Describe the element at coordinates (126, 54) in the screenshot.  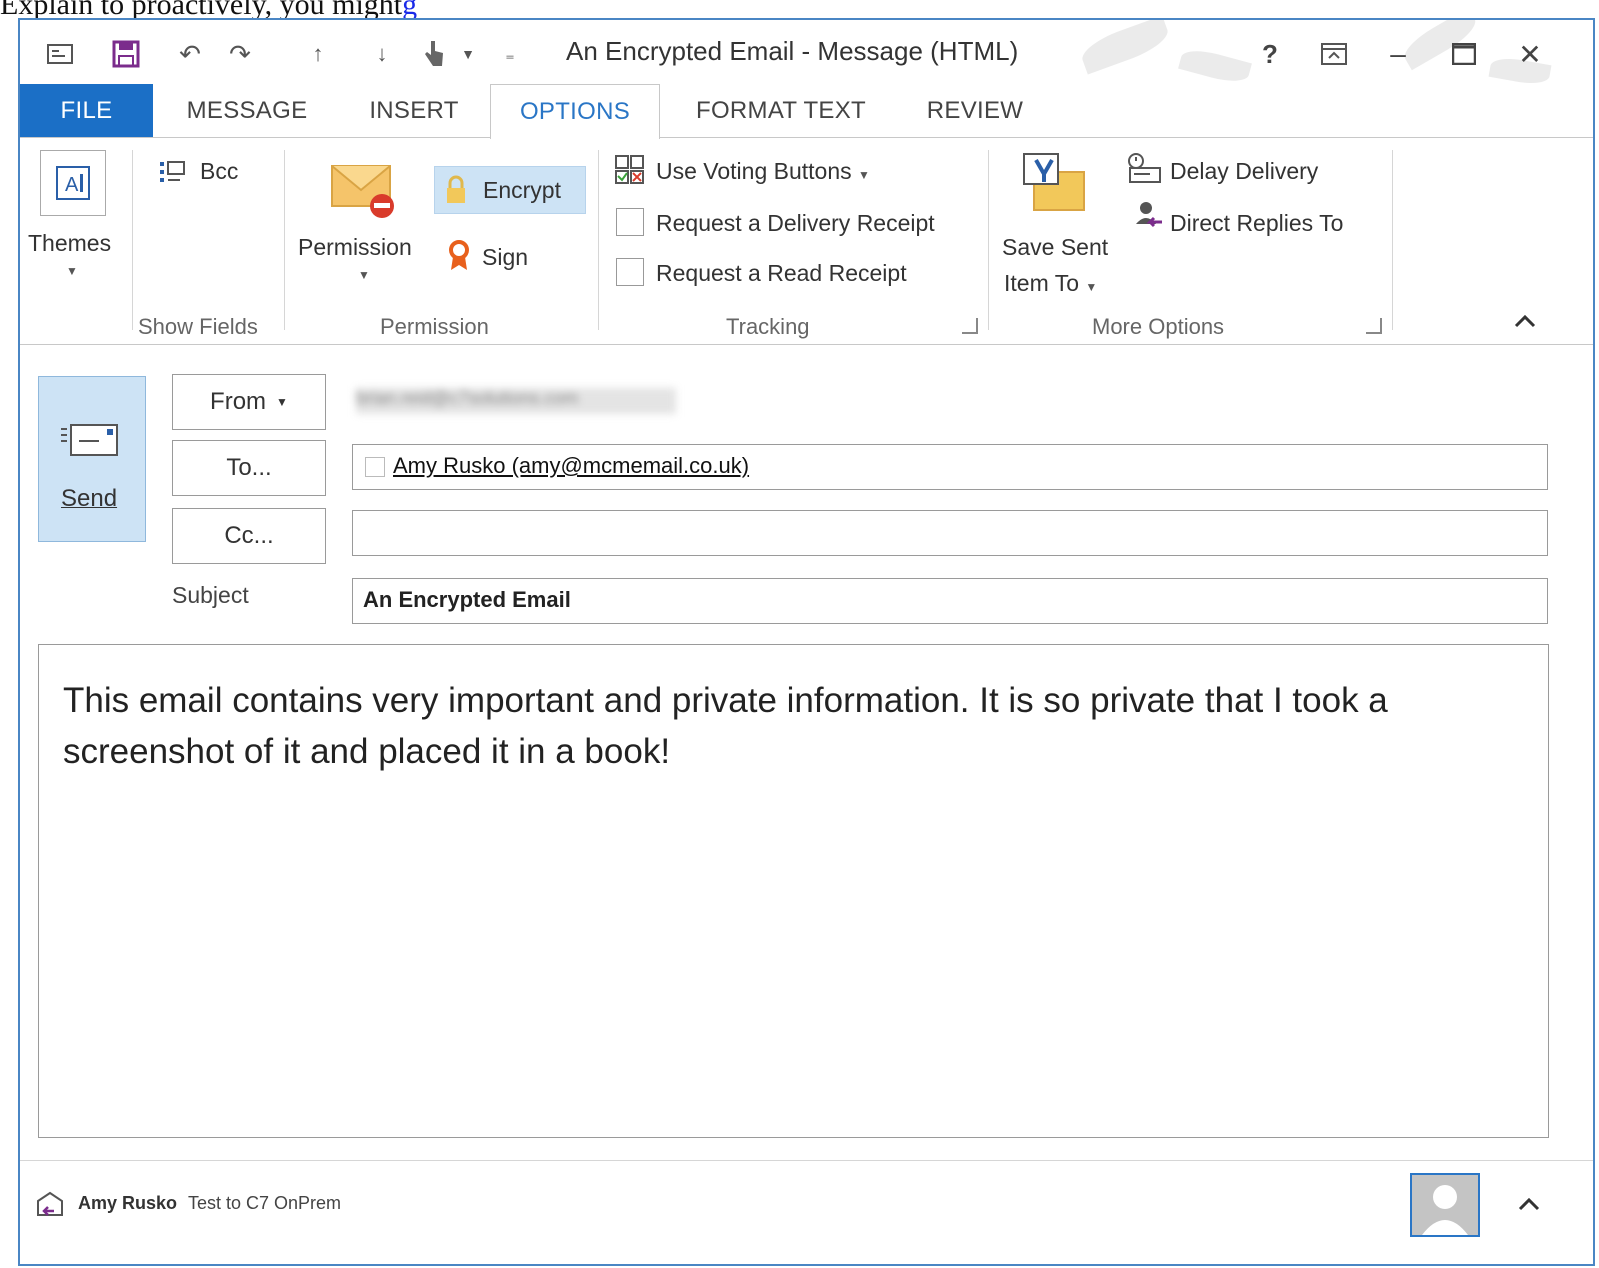
I see `save-icon` at that location.